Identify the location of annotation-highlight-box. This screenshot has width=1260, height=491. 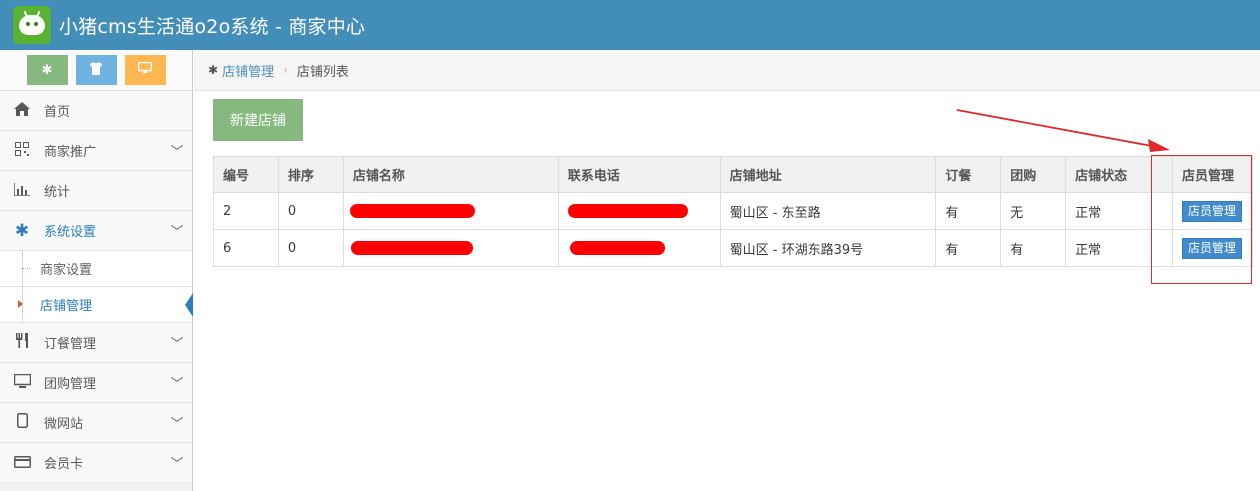
(1201, 219).